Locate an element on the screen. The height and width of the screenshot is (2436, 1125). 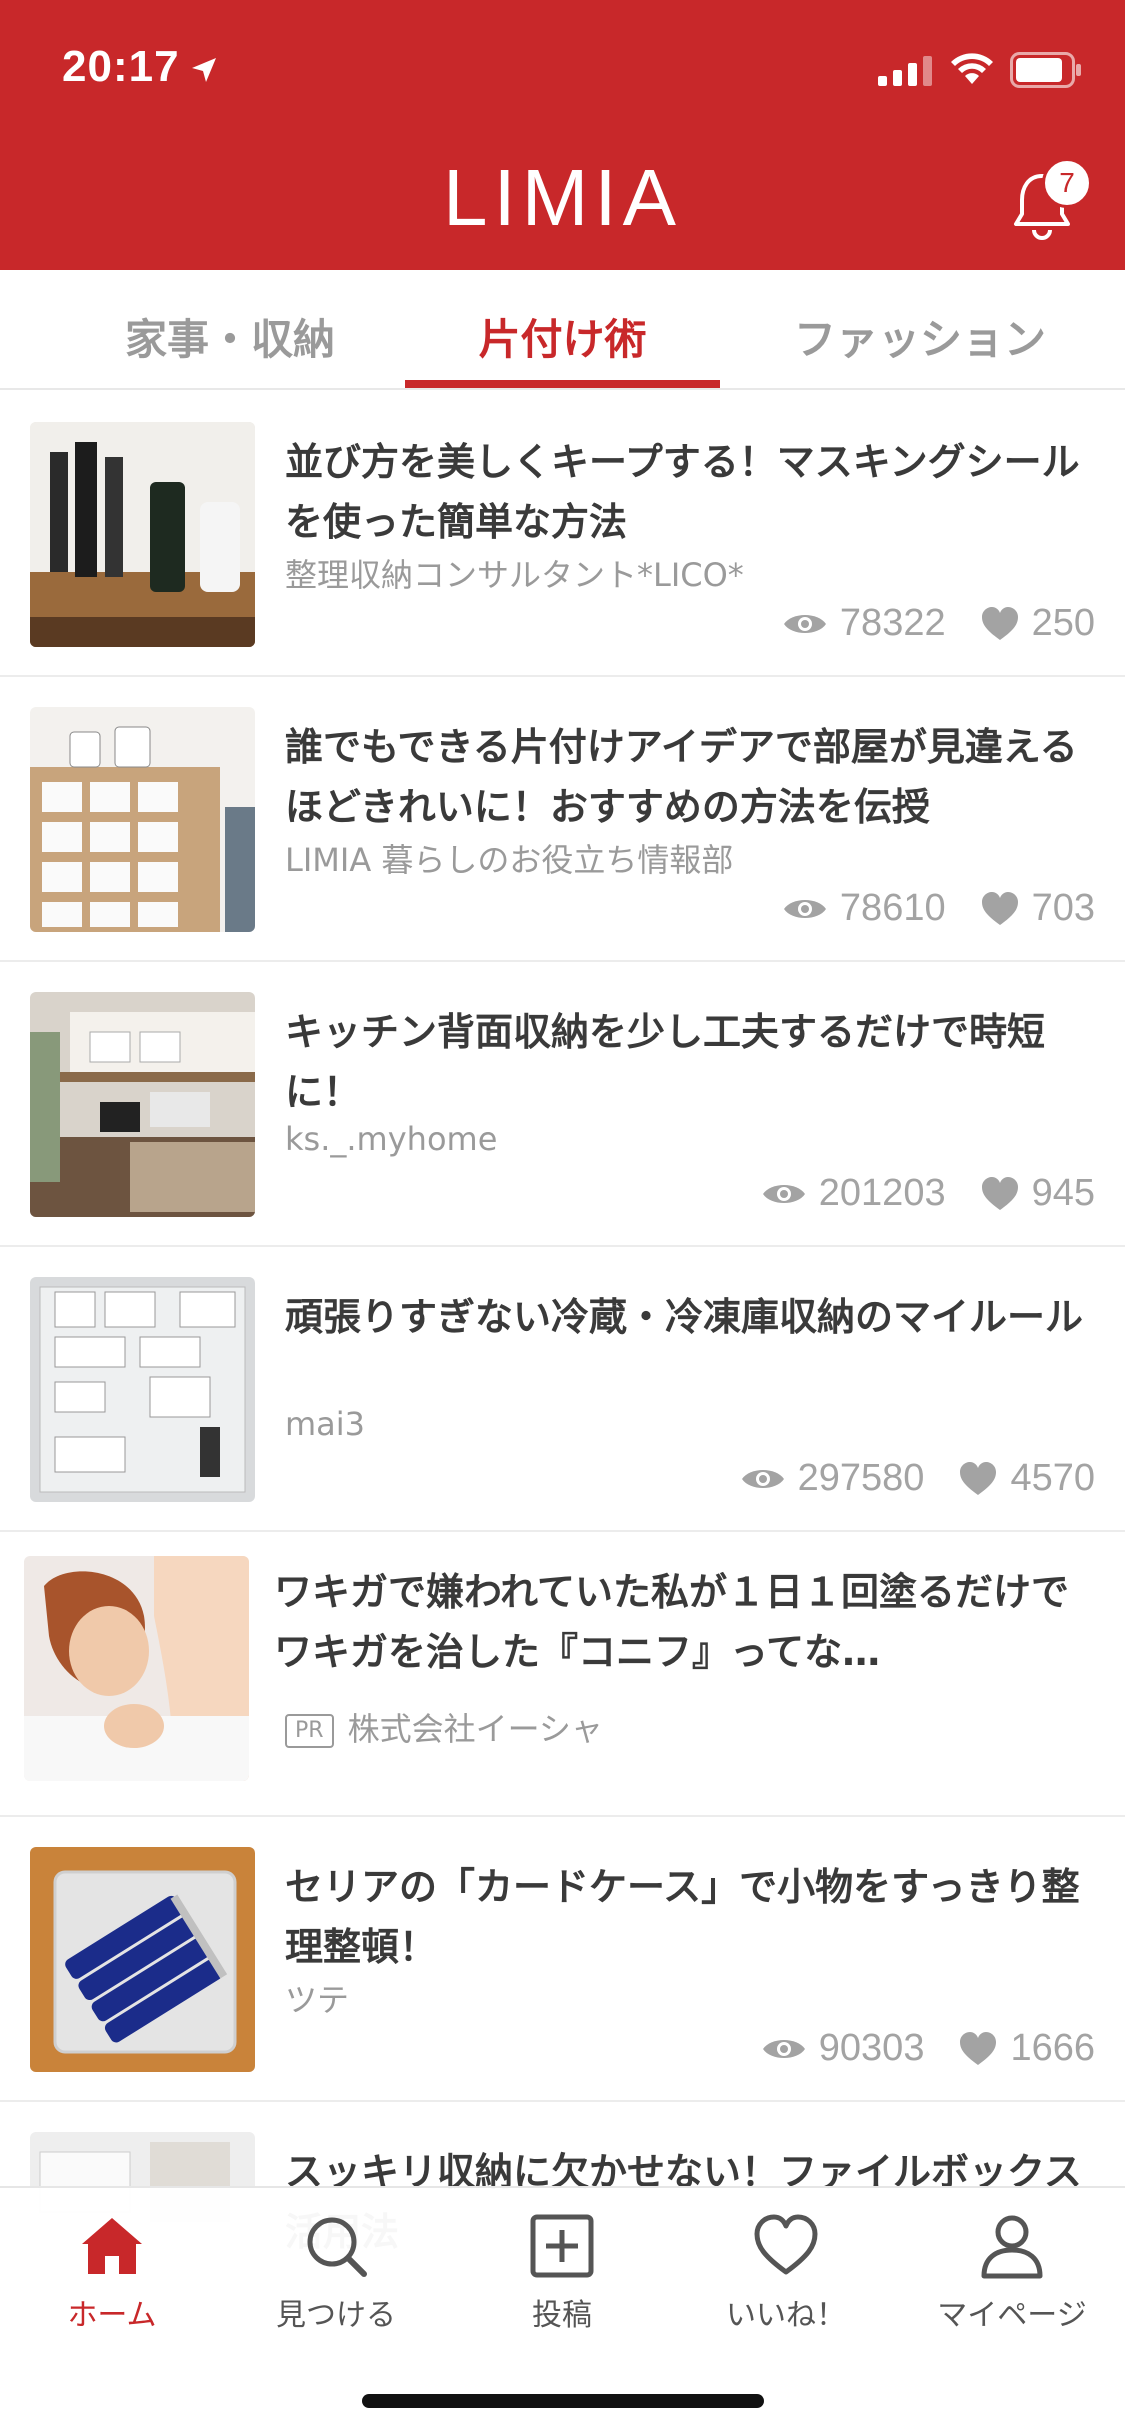
article-sponsor: PR 株式会社イーシャ is located at coordinates (444, 1727).